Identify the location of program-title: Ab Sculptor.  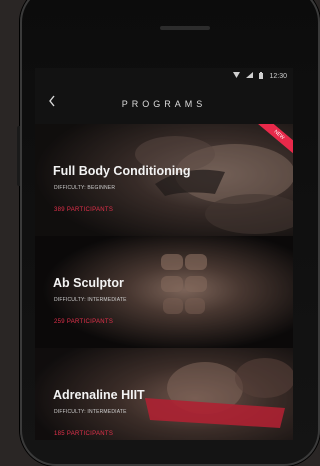
(88, 283).